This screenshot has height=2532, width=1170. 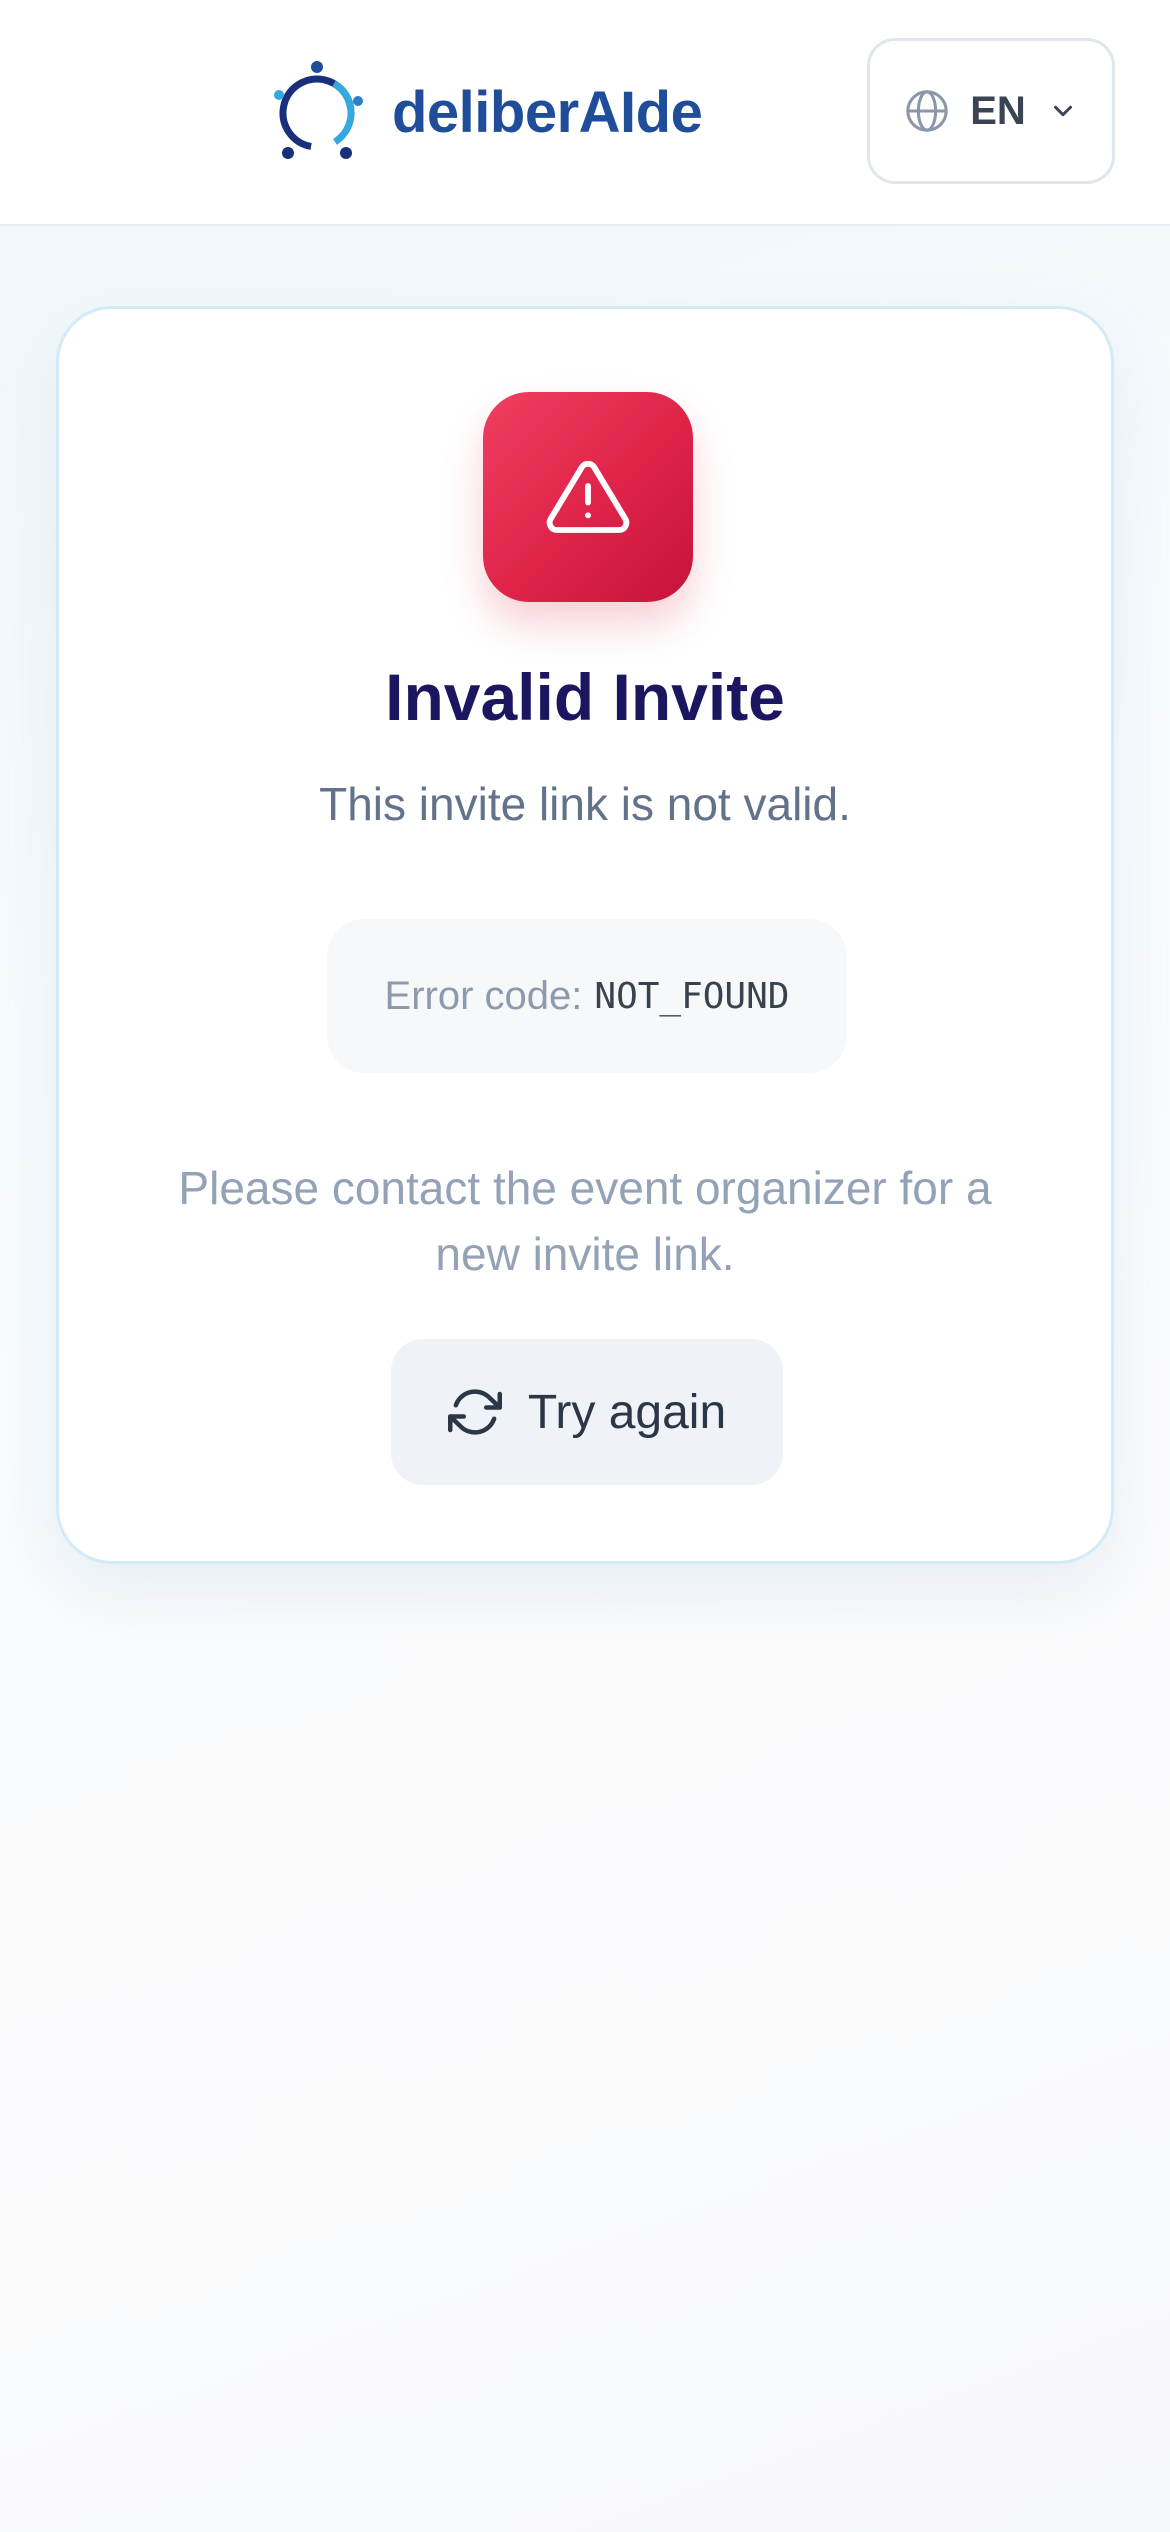 I want to click on error-code-label: Error code:, so click(x=483, y=995).